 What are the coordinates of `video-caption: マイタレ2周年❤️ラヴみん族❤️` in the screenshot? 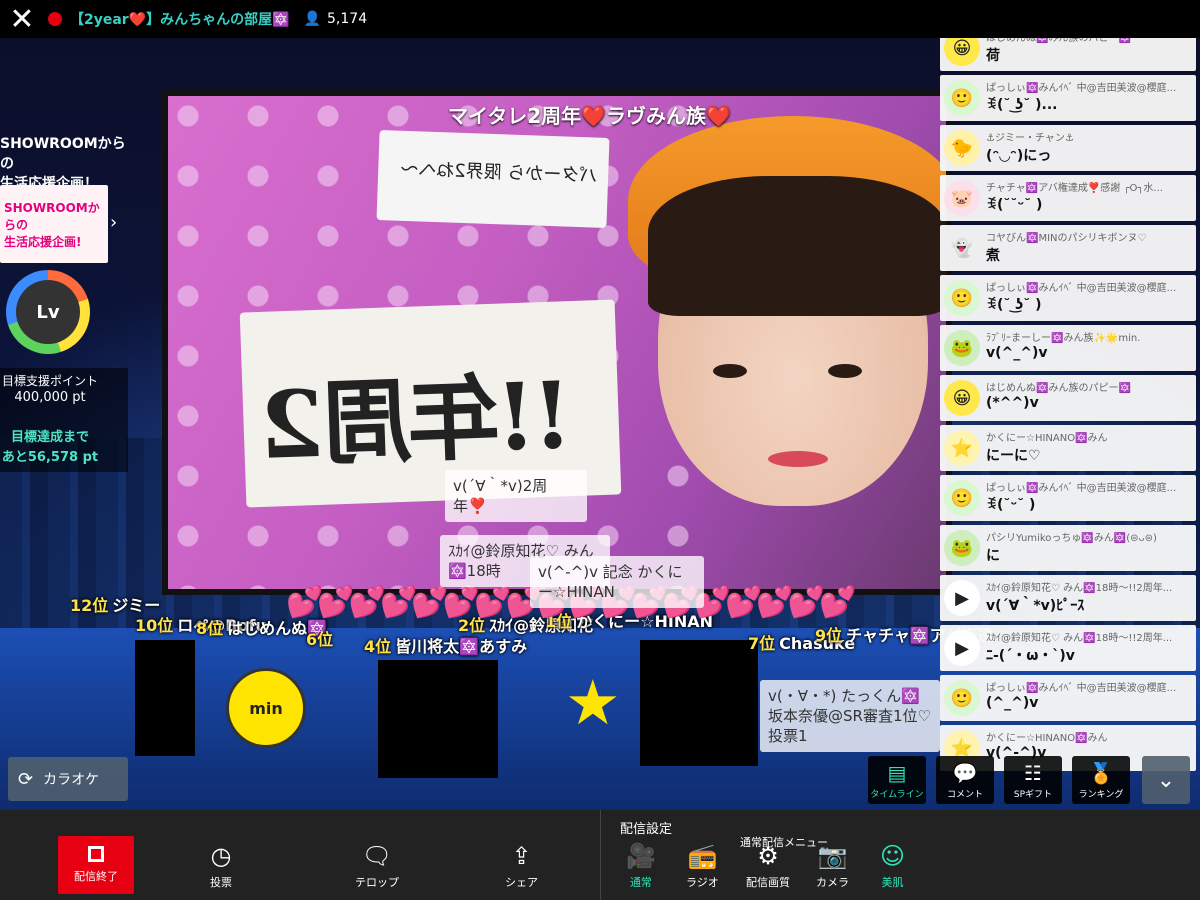 It's located at (589, 116).